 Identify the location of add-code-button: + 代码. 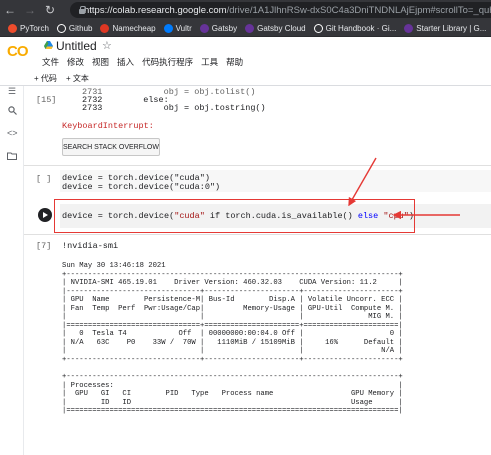
(45, 78).